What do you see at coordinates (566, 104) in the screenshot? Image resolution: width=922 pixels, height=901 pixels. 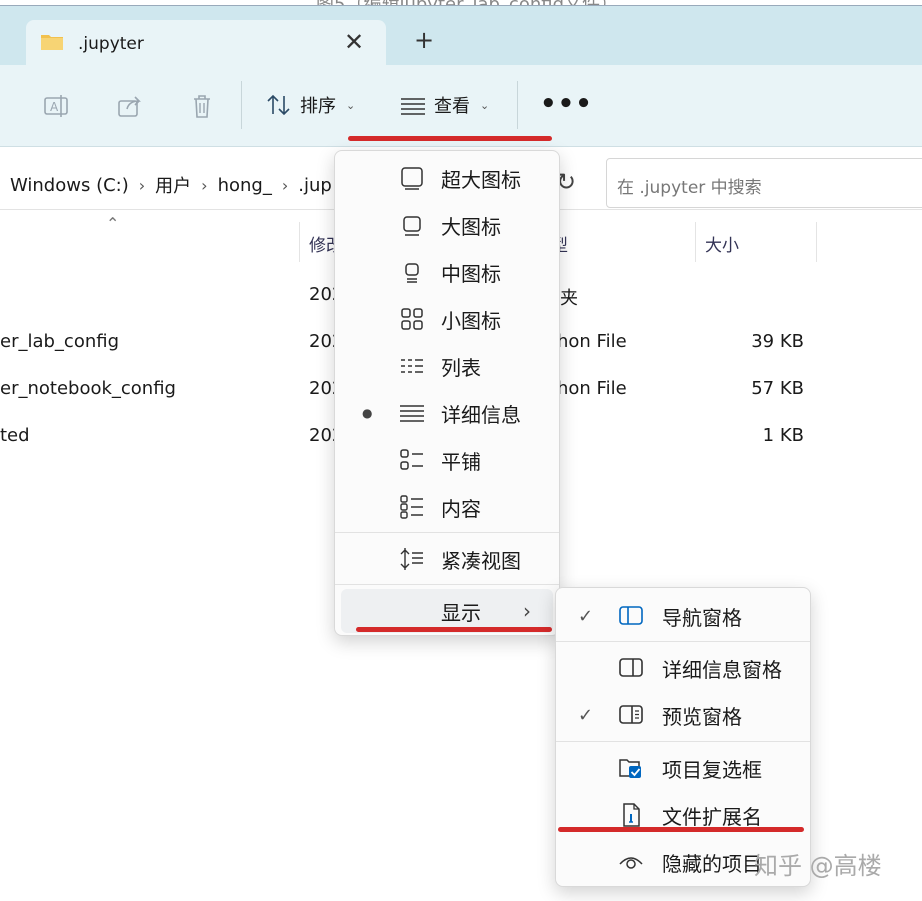 I see `more-options-button: •••` at bounding box center [566, 104].